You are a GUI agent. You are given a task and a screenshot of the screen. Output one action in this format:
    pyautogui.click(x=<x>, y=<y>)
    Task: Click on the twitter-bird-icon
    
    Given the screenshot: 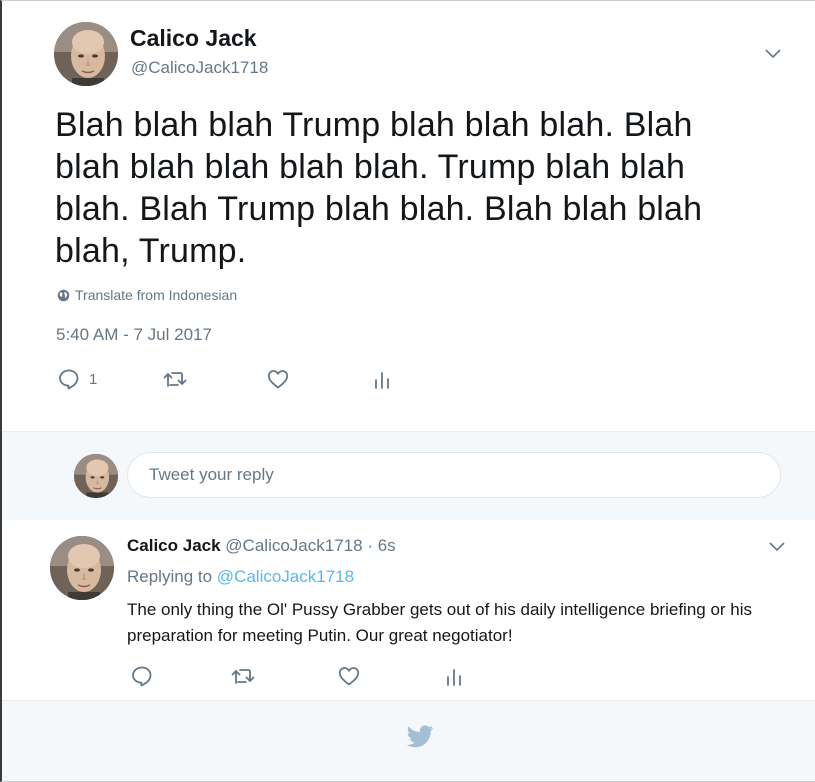 What is the action you would take?
    pyautogui.click(x=420, y=736)
    